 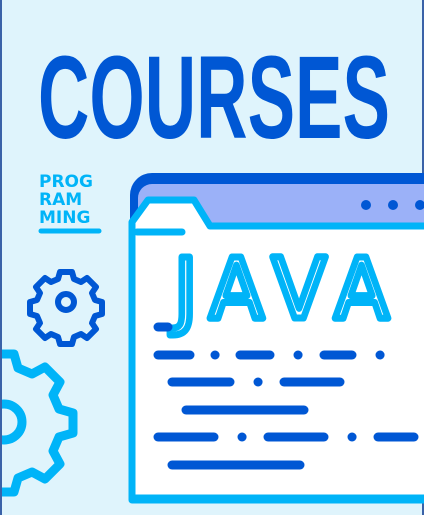 I want to click on subtitle-line: MING, so click(x=64, y=218).